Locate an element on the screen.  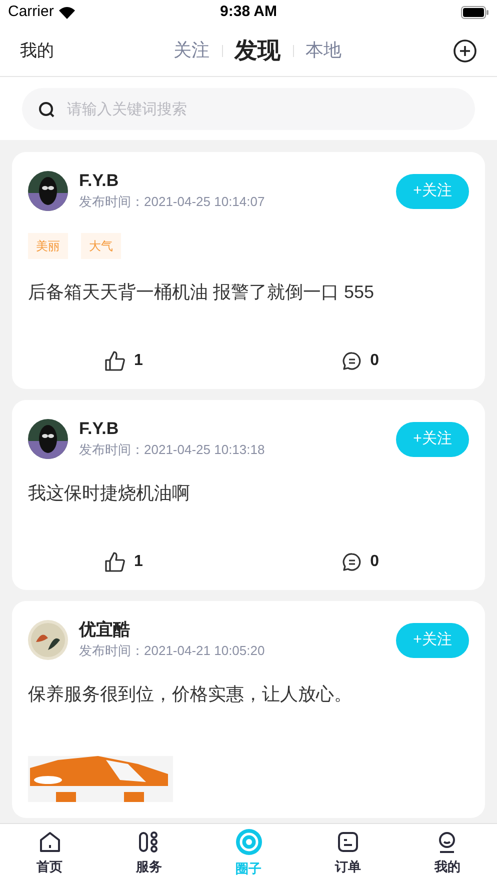
header-tab: 发现 is located at coordinates (257, 50).